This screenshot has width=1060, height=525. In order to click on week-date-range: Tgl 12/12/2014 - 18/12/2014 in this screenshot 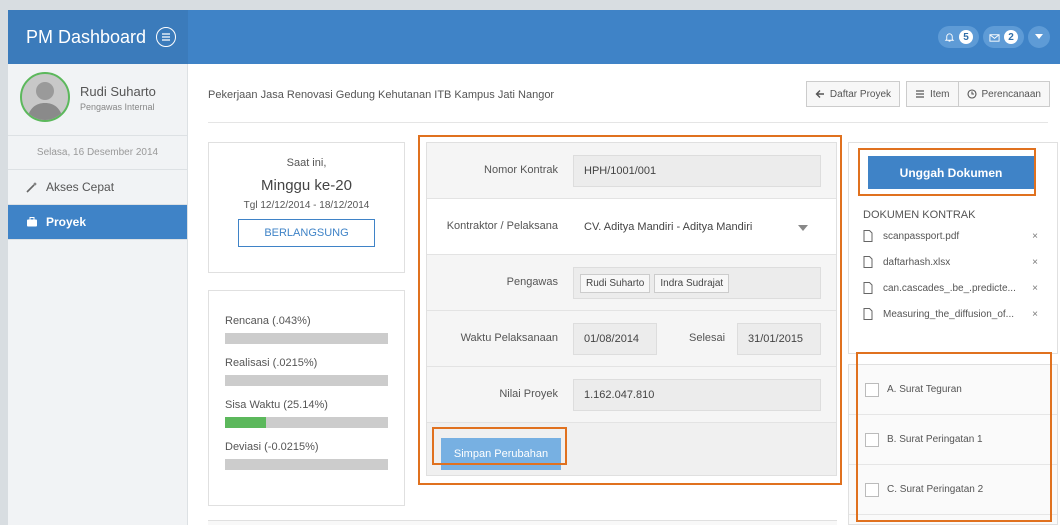, I will do `click(306, 205)`.